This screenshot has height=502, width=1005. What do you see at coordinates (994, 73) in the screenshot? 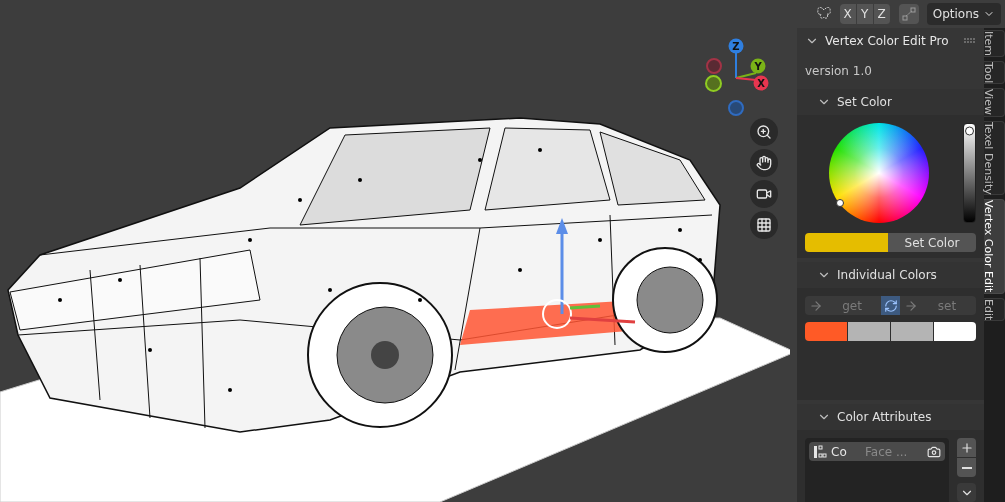
I see `sidebar-tab: Tool` at bounding box center [994, 73].